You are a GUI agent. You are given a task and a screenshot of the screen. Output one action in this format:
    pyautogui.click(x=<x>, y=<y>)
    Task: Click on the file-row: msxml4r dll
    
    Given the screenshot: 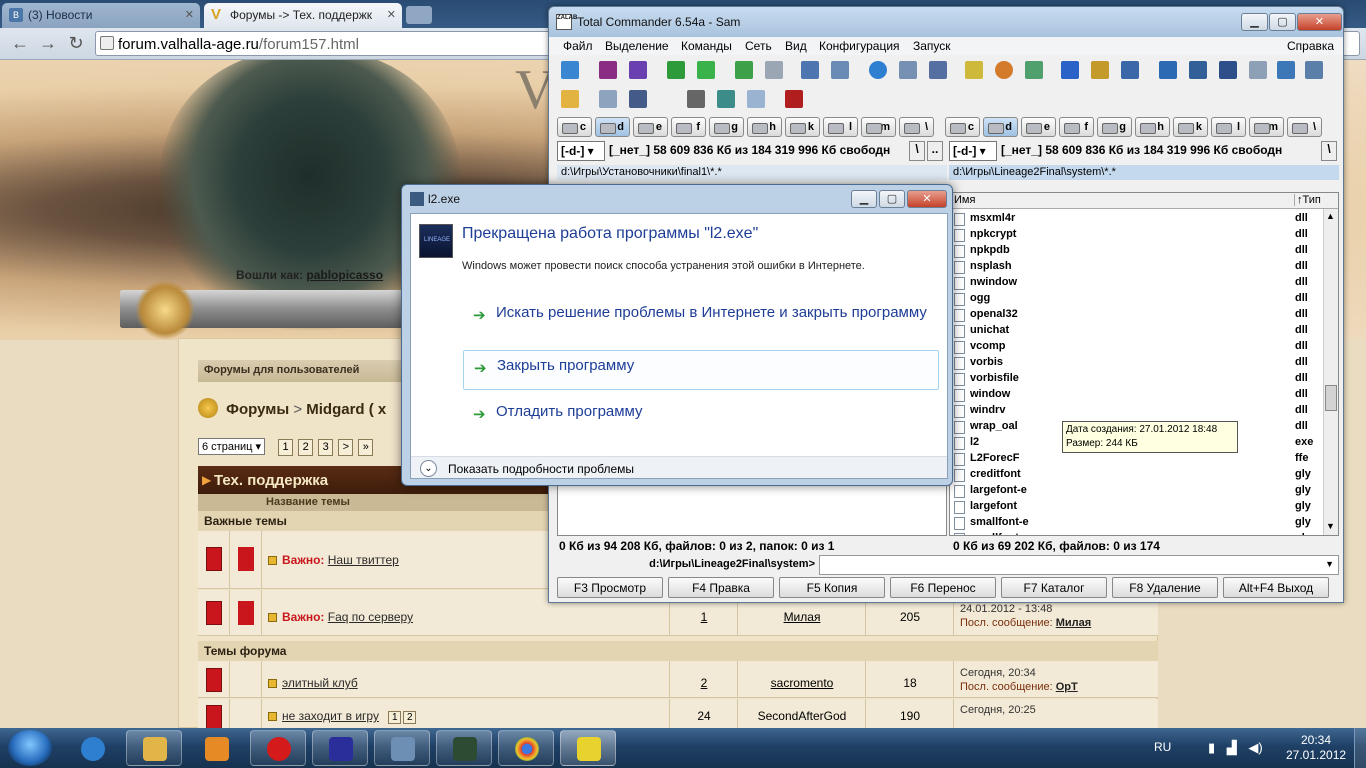 What is the action you would take?
    pyautogui.click(x=1139, y=219)
    